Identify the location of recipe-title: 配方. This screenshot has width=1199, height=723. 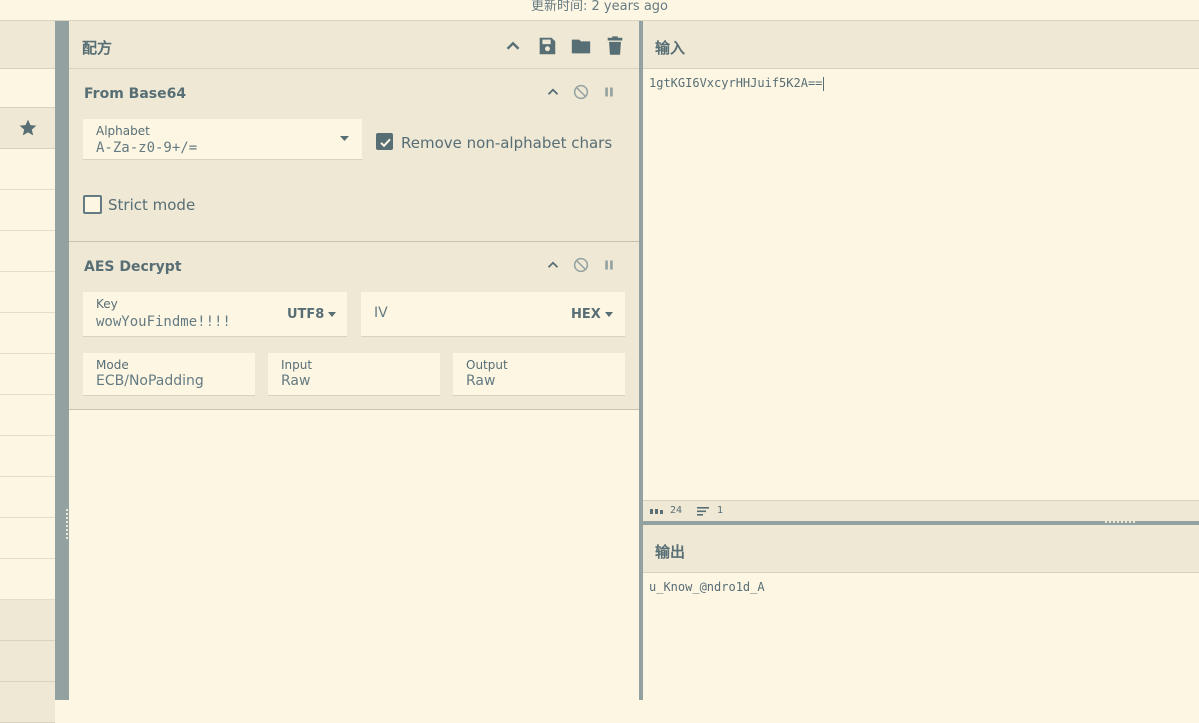
(97, 48).